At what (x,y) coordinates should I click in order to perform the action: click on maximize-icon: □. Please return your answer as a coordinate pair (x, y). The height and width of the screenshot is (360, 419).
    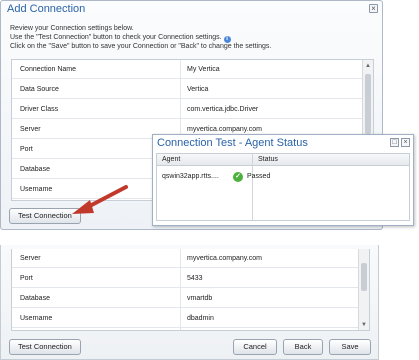
    Looking at the image, I should click on (394, 142).